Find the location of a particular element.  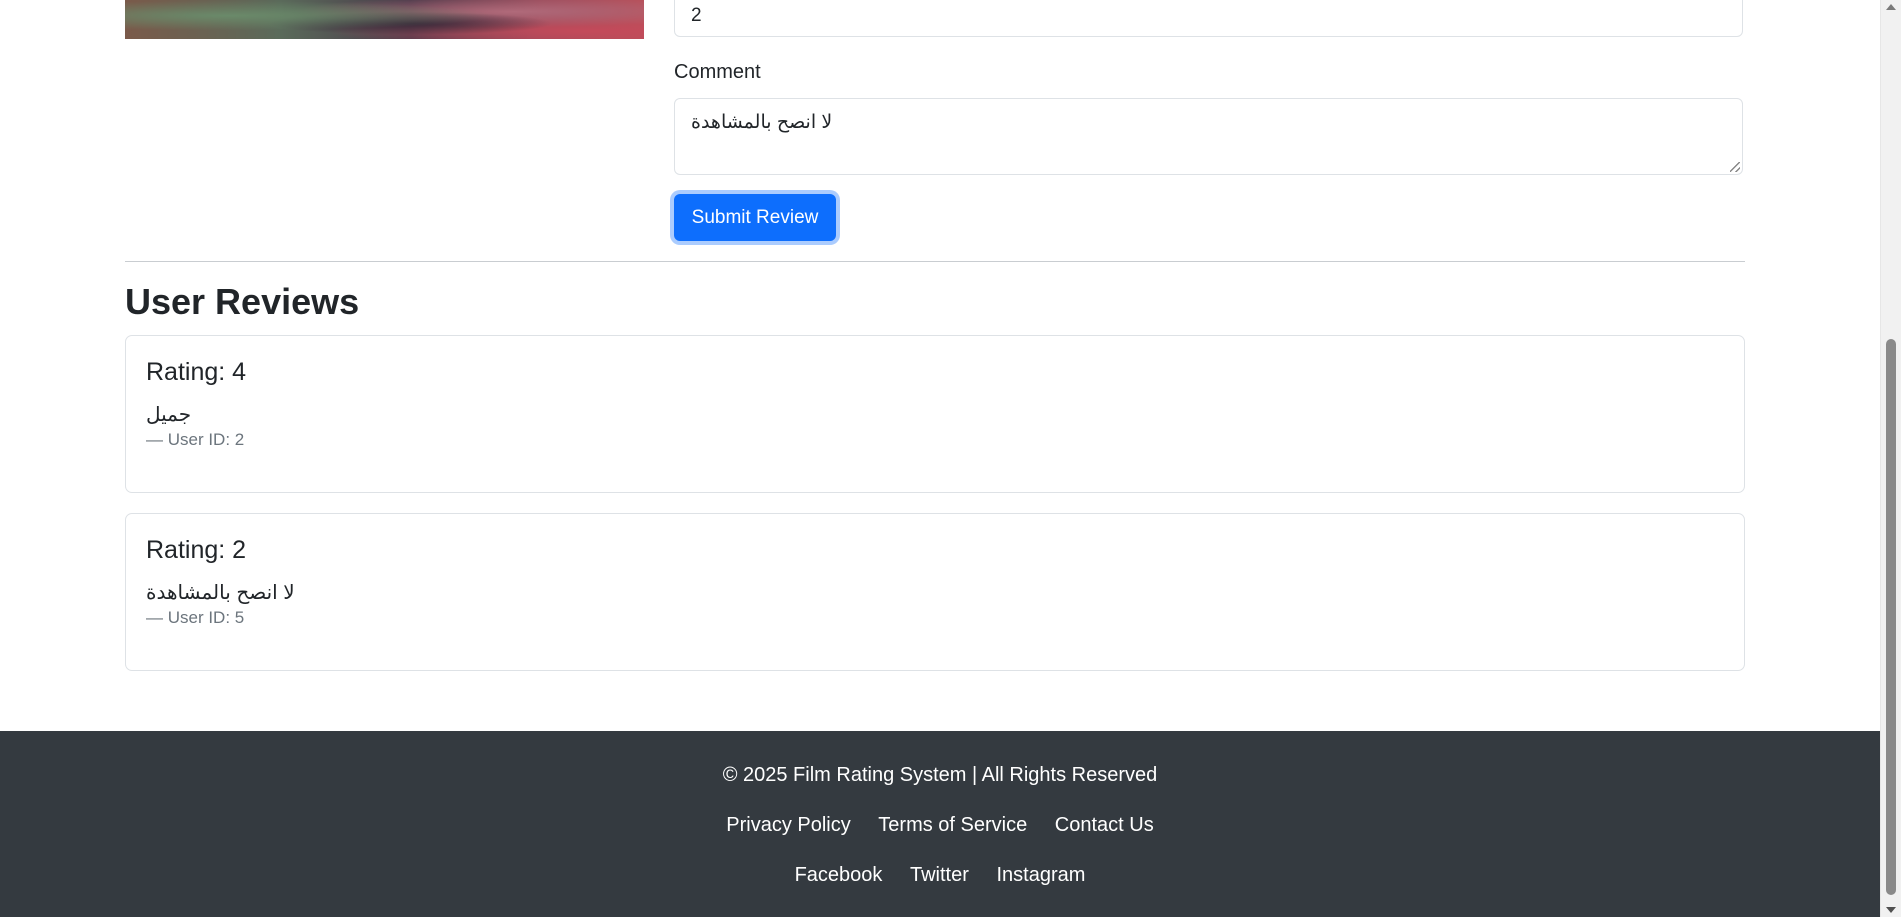

review-comment: لا انصح بالمشاهدة is located at coordinates (220, 593).